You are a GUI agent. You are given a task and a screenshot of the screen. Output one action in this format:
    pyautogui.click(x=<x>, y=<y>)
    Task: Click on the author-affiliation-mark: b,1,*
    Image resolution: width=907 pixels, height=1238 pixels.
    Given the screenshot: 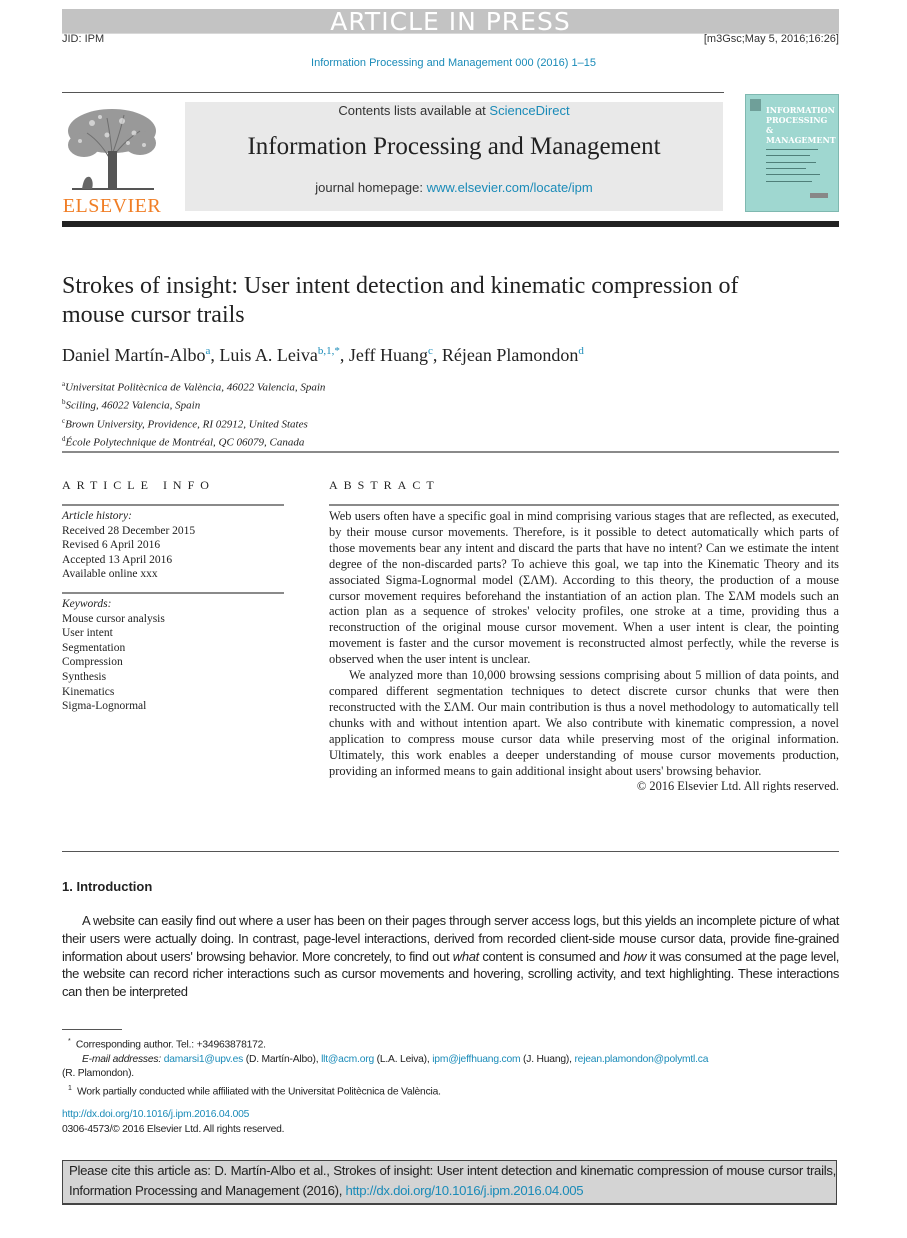 What is the action you would take?
    pyautogui.click(x=329, y=351)
    